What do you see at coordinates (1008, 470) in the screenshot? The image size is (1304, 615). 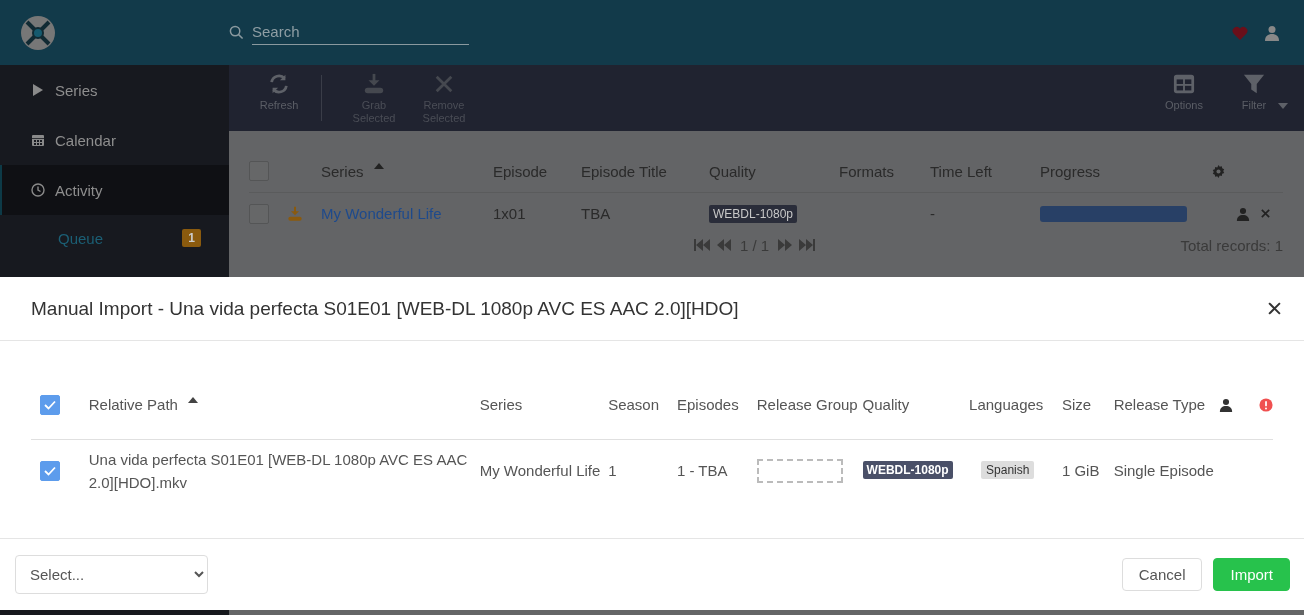 I see `language-label: Spanish` at bounding box center [1008, 470].